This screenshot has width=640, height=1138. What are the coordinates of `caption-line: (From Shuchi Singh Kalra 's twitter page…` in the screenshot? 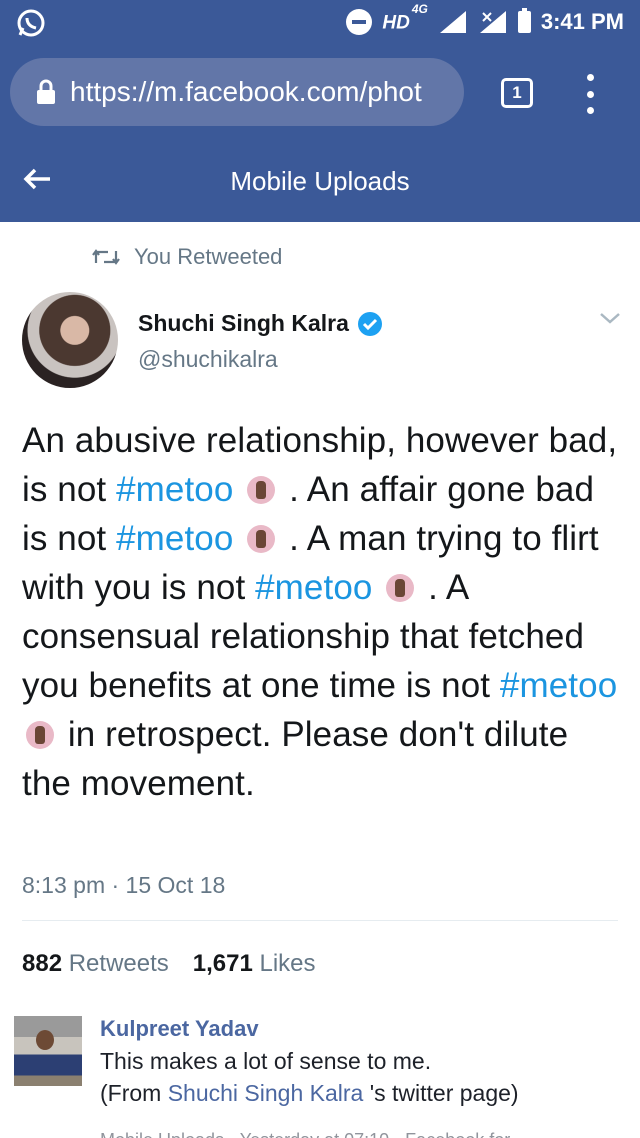 It's located at (309, 1093).